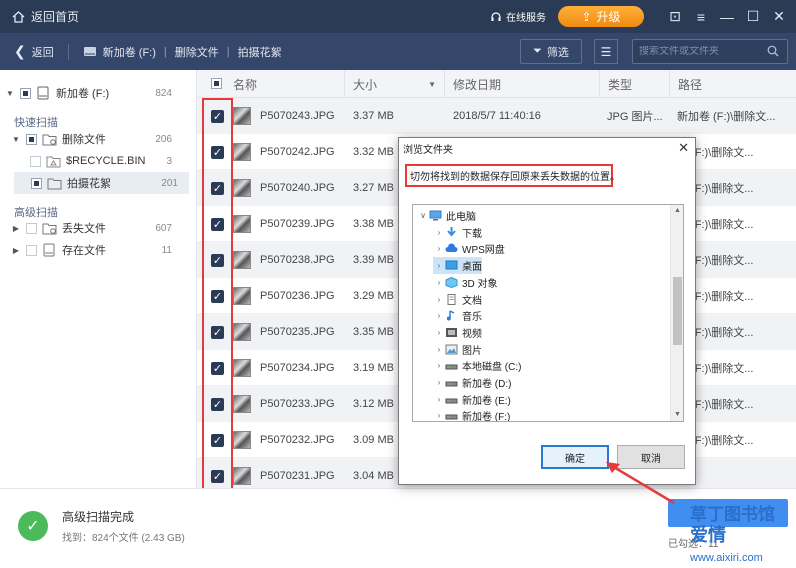 This screenshot has height=568, width=796. I want to click on file-size: 3.38 MB, so click(373, 224).